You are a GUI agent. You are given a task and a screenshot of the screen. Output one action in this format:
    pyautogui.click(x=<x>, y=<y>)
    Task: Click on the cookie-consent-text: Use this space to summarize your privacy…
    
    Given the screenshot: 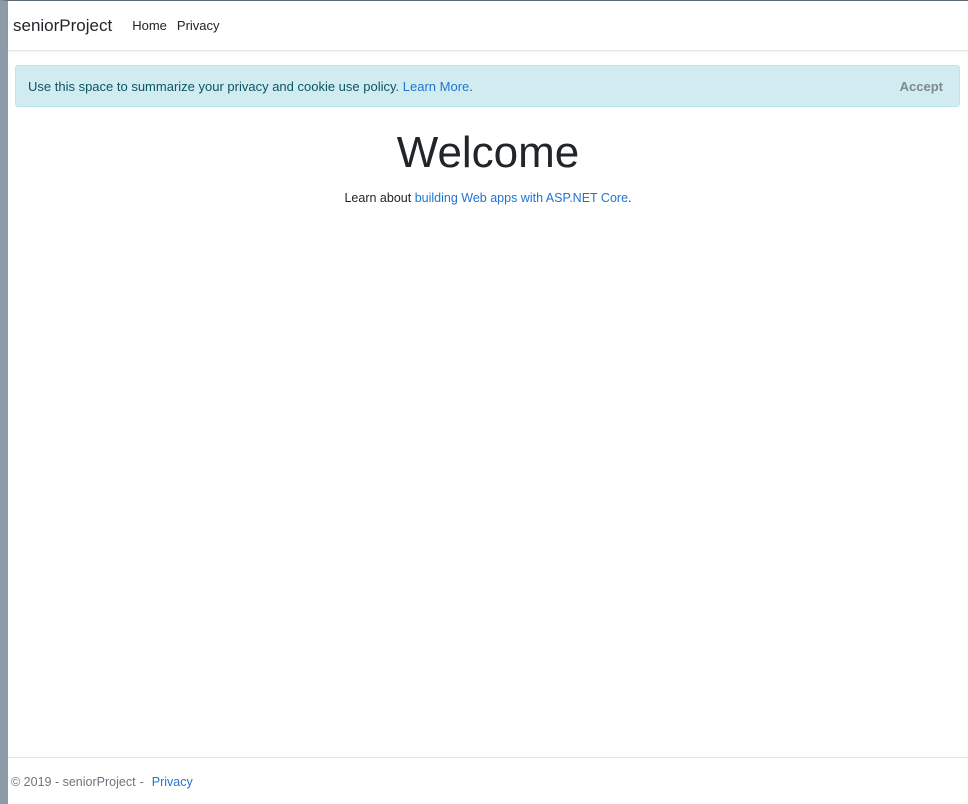 What is the action you would take?
    pyautogui.click(x=214, y=86)
    